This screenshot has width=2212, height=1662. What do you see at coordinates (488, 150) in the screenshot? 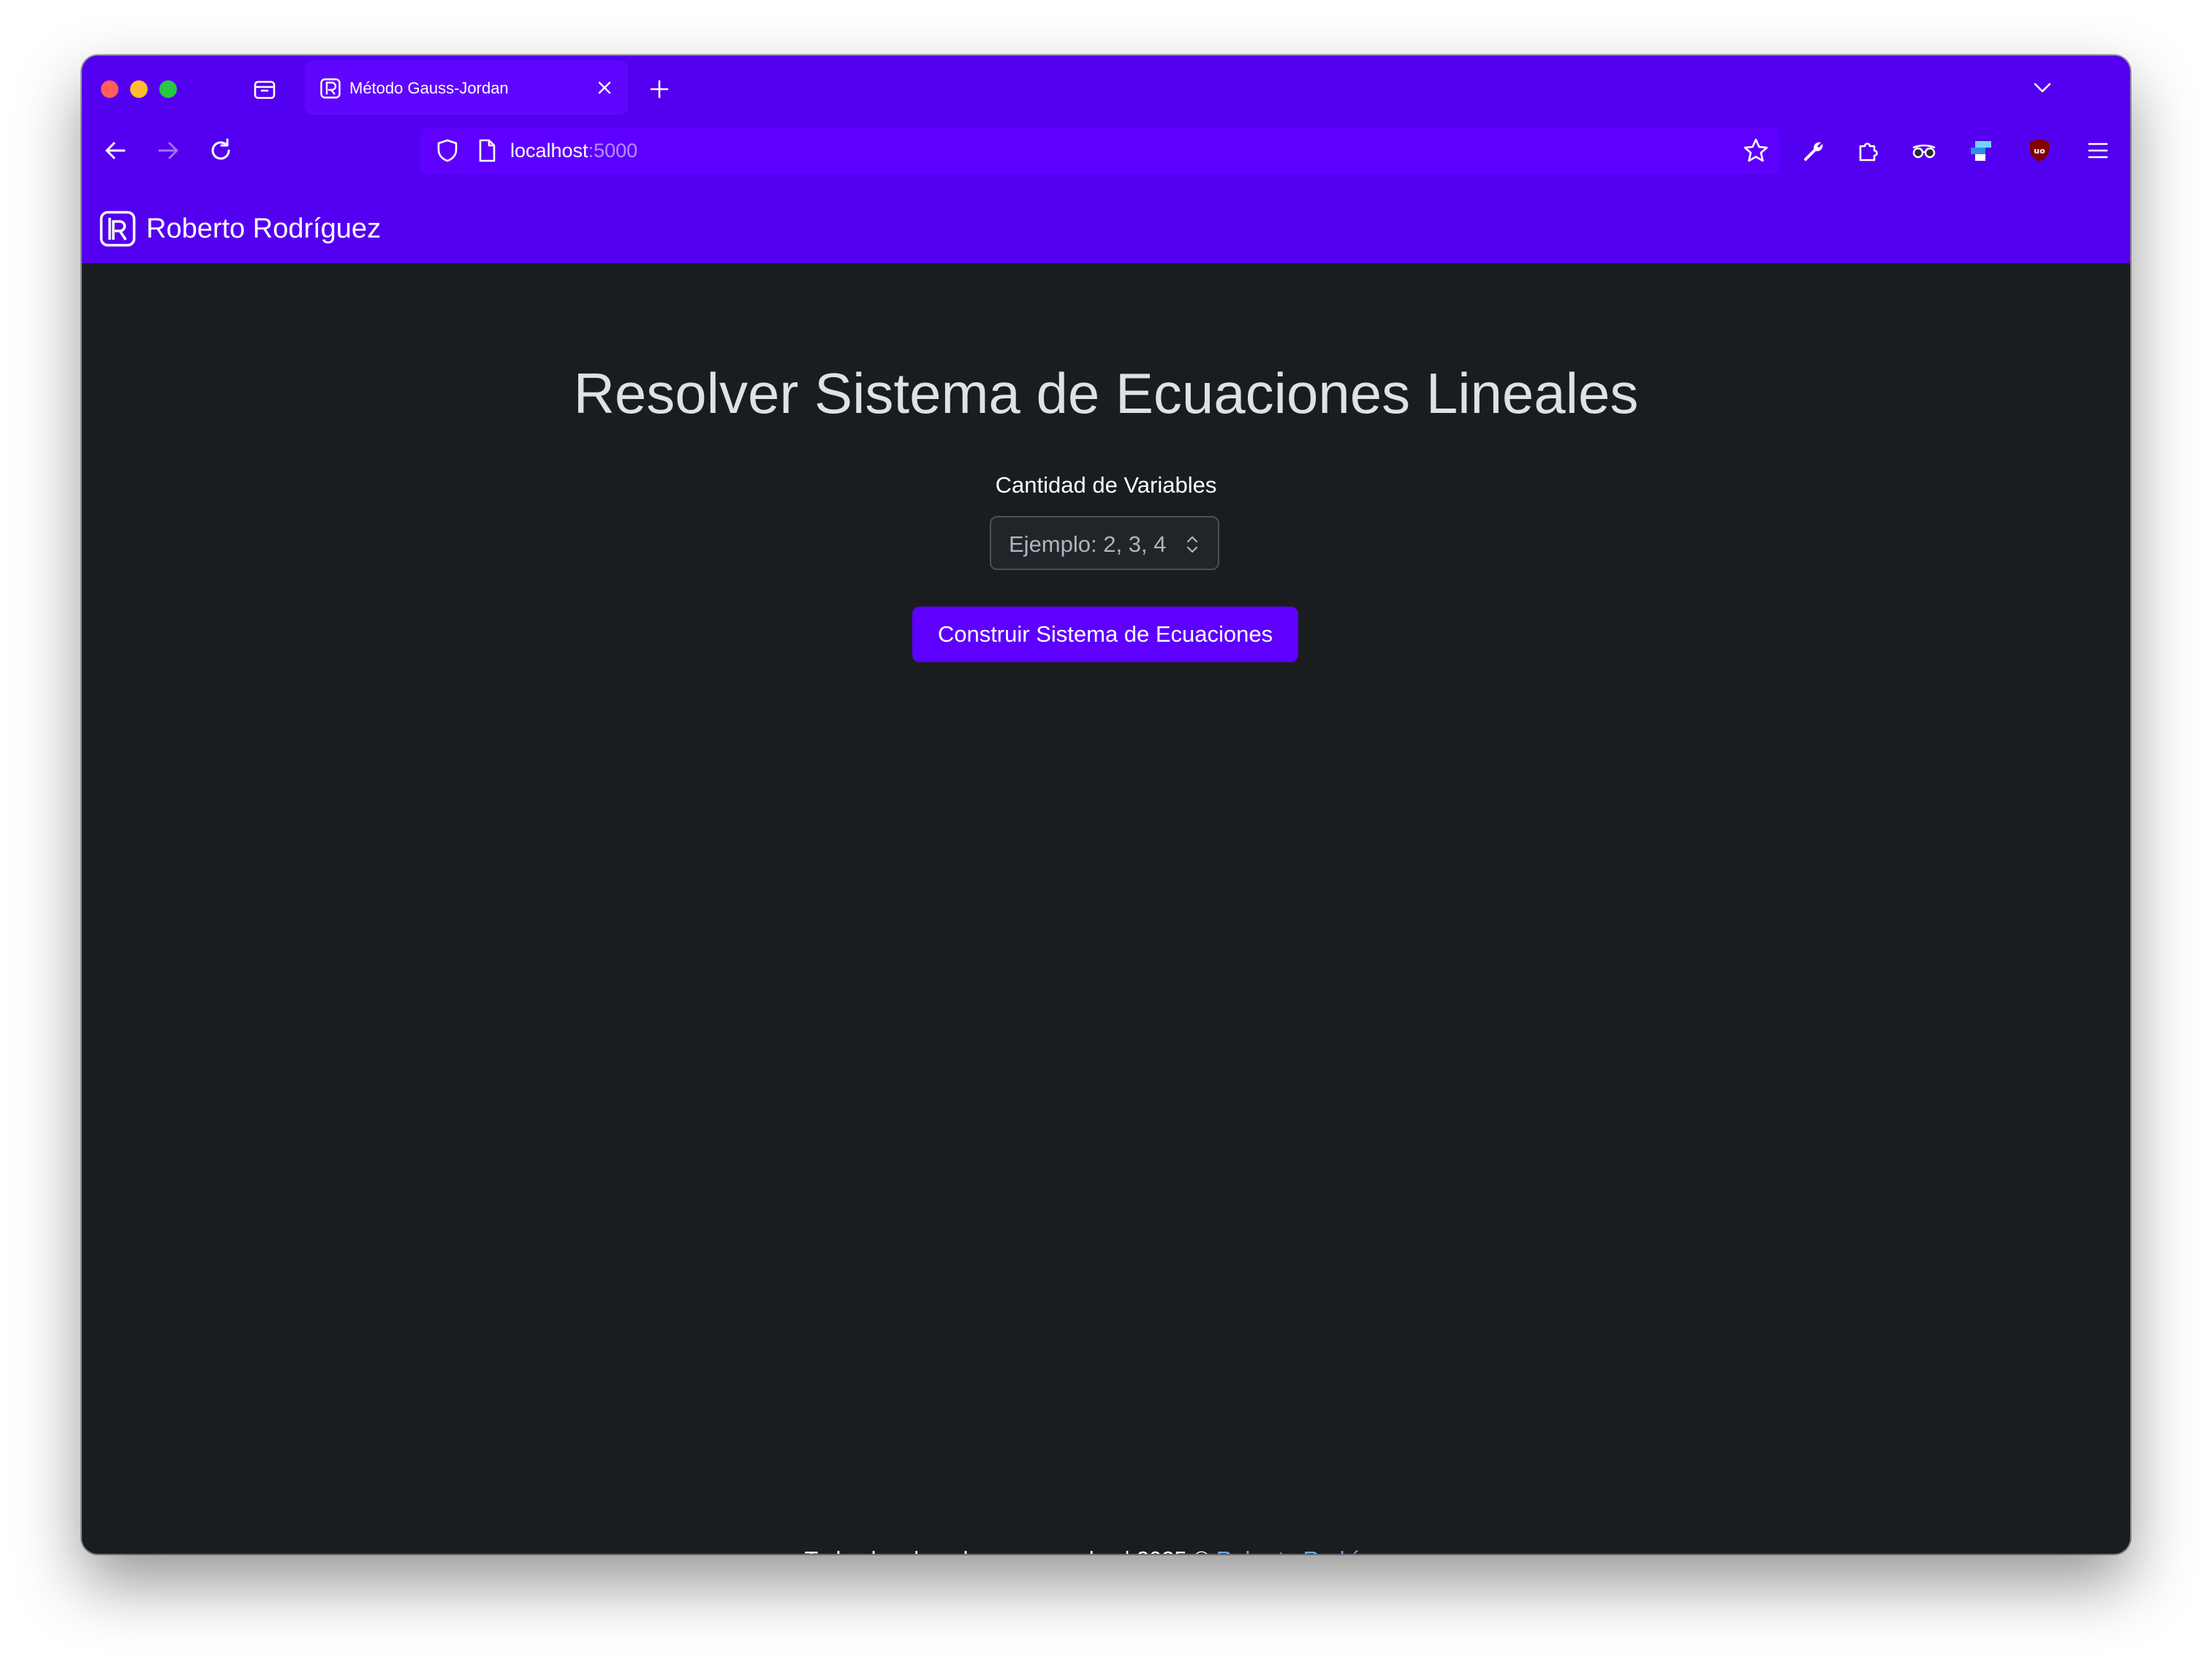
I see `page-icon` at bounding box center [488, 150].